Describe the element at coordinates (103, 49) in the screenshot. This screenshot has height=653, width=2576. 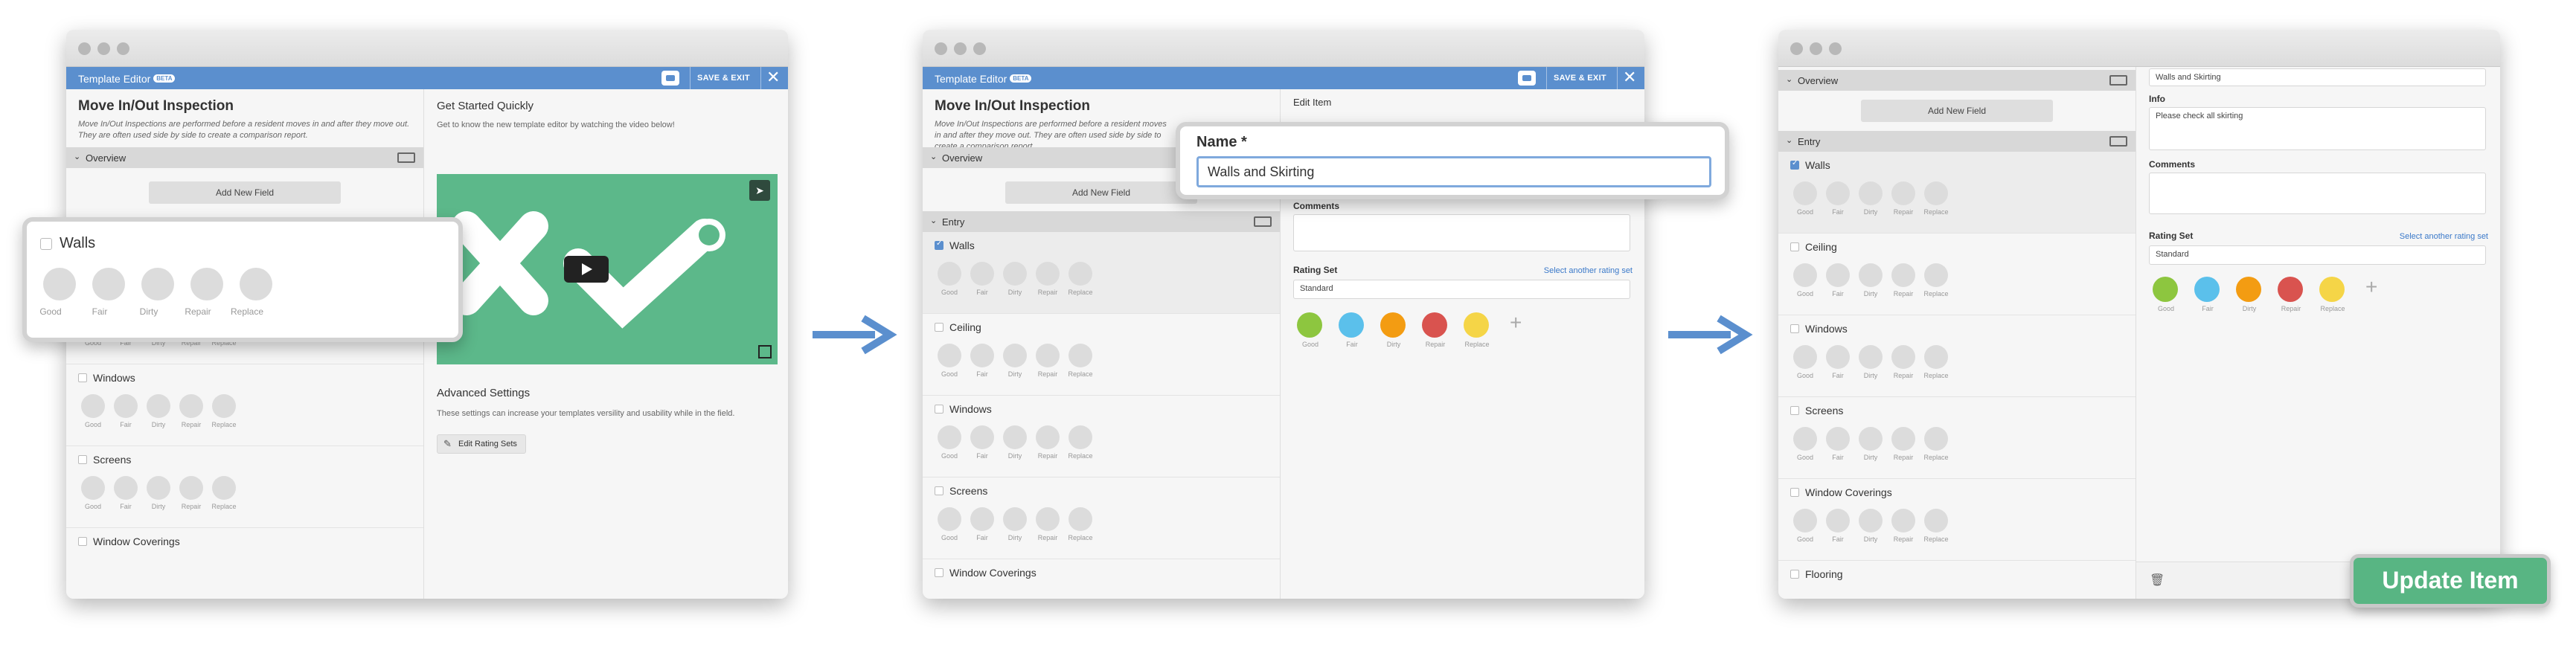
I see `minimize-dot` at that location.